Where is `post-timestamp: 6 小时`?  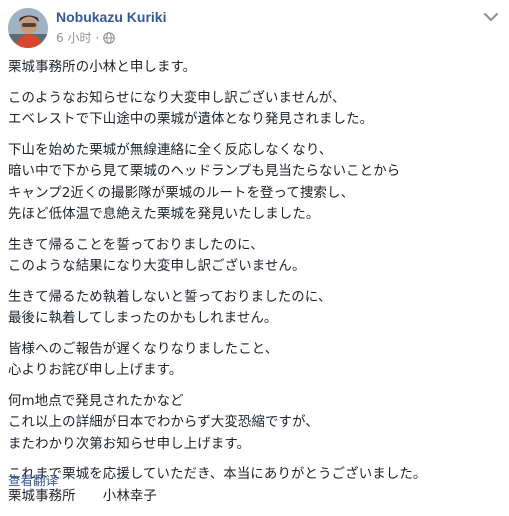 post-timestamp: 6 小时 is located at coordinates (73, 37).